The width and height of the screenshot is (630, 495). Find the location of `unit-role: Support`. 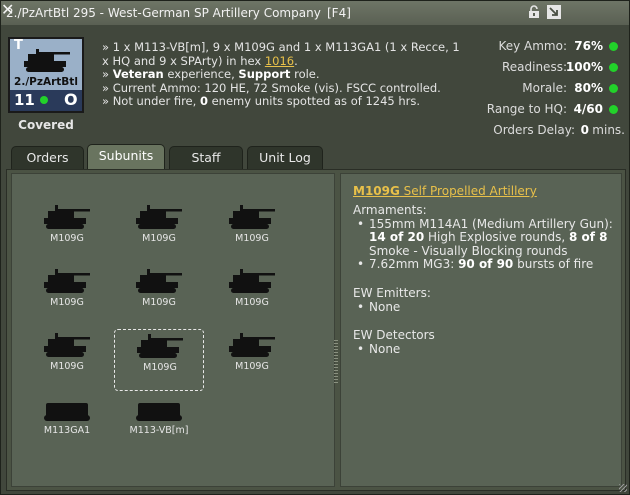

unit-role: Support is located at coordinates (264, 74).